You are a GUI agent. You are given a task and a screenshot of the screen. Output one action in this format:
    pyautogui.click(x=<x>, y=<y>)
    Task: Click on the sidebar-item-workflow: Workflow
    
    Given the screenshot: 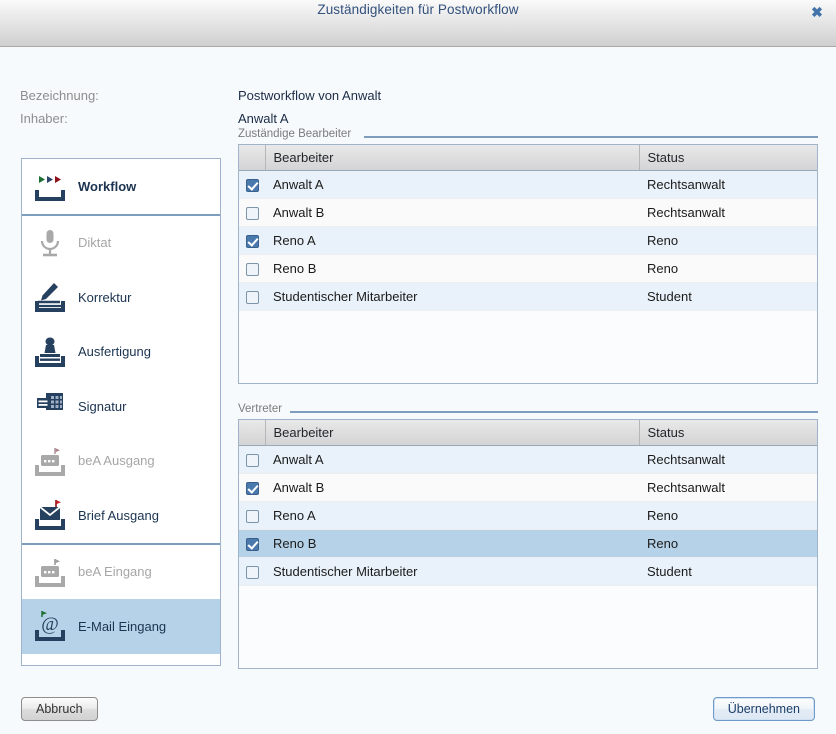 What is the action you would take?
    pyautogui.click(x=121, y=186)
    